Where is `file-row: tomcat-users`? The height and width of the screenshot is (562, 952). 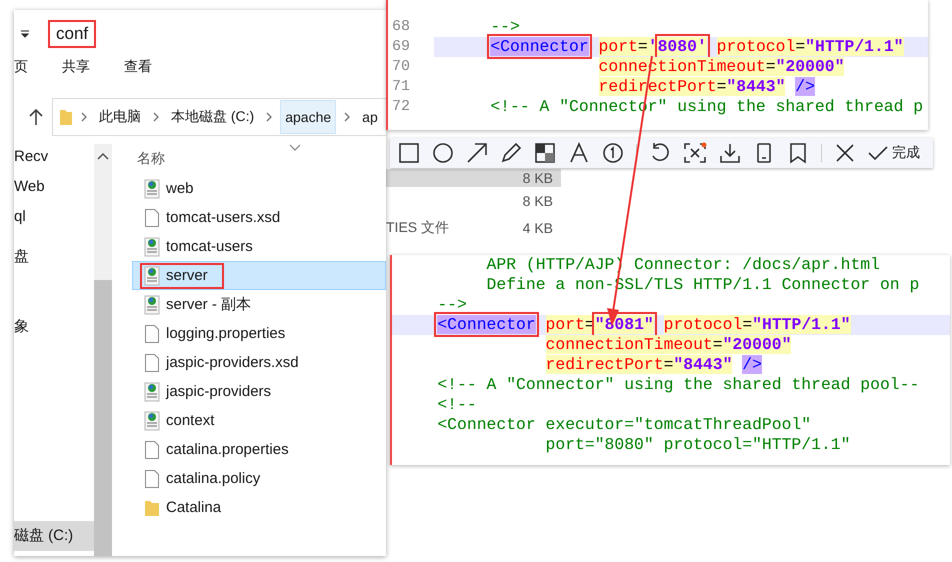 file-row: tomcat-users is located at coordinates (259, 246).